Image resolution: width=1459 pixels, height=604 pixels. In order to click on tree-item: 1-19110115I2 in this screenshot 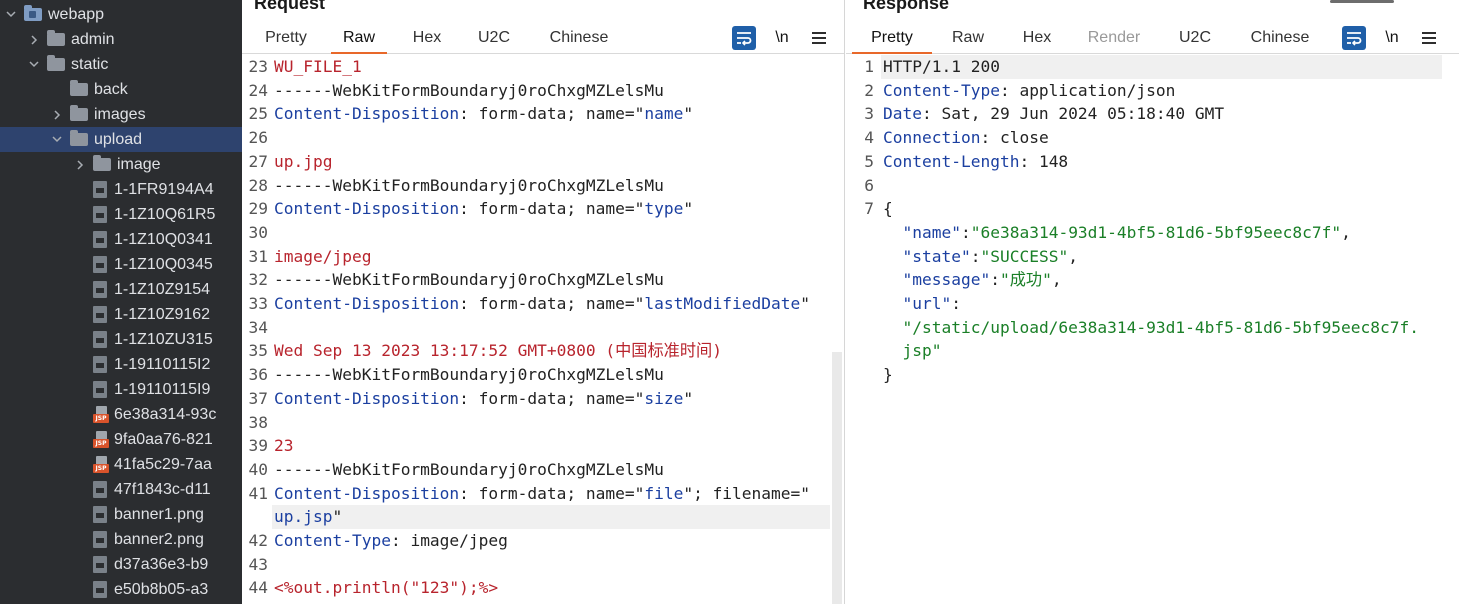, I will do `click(121, 364)`.